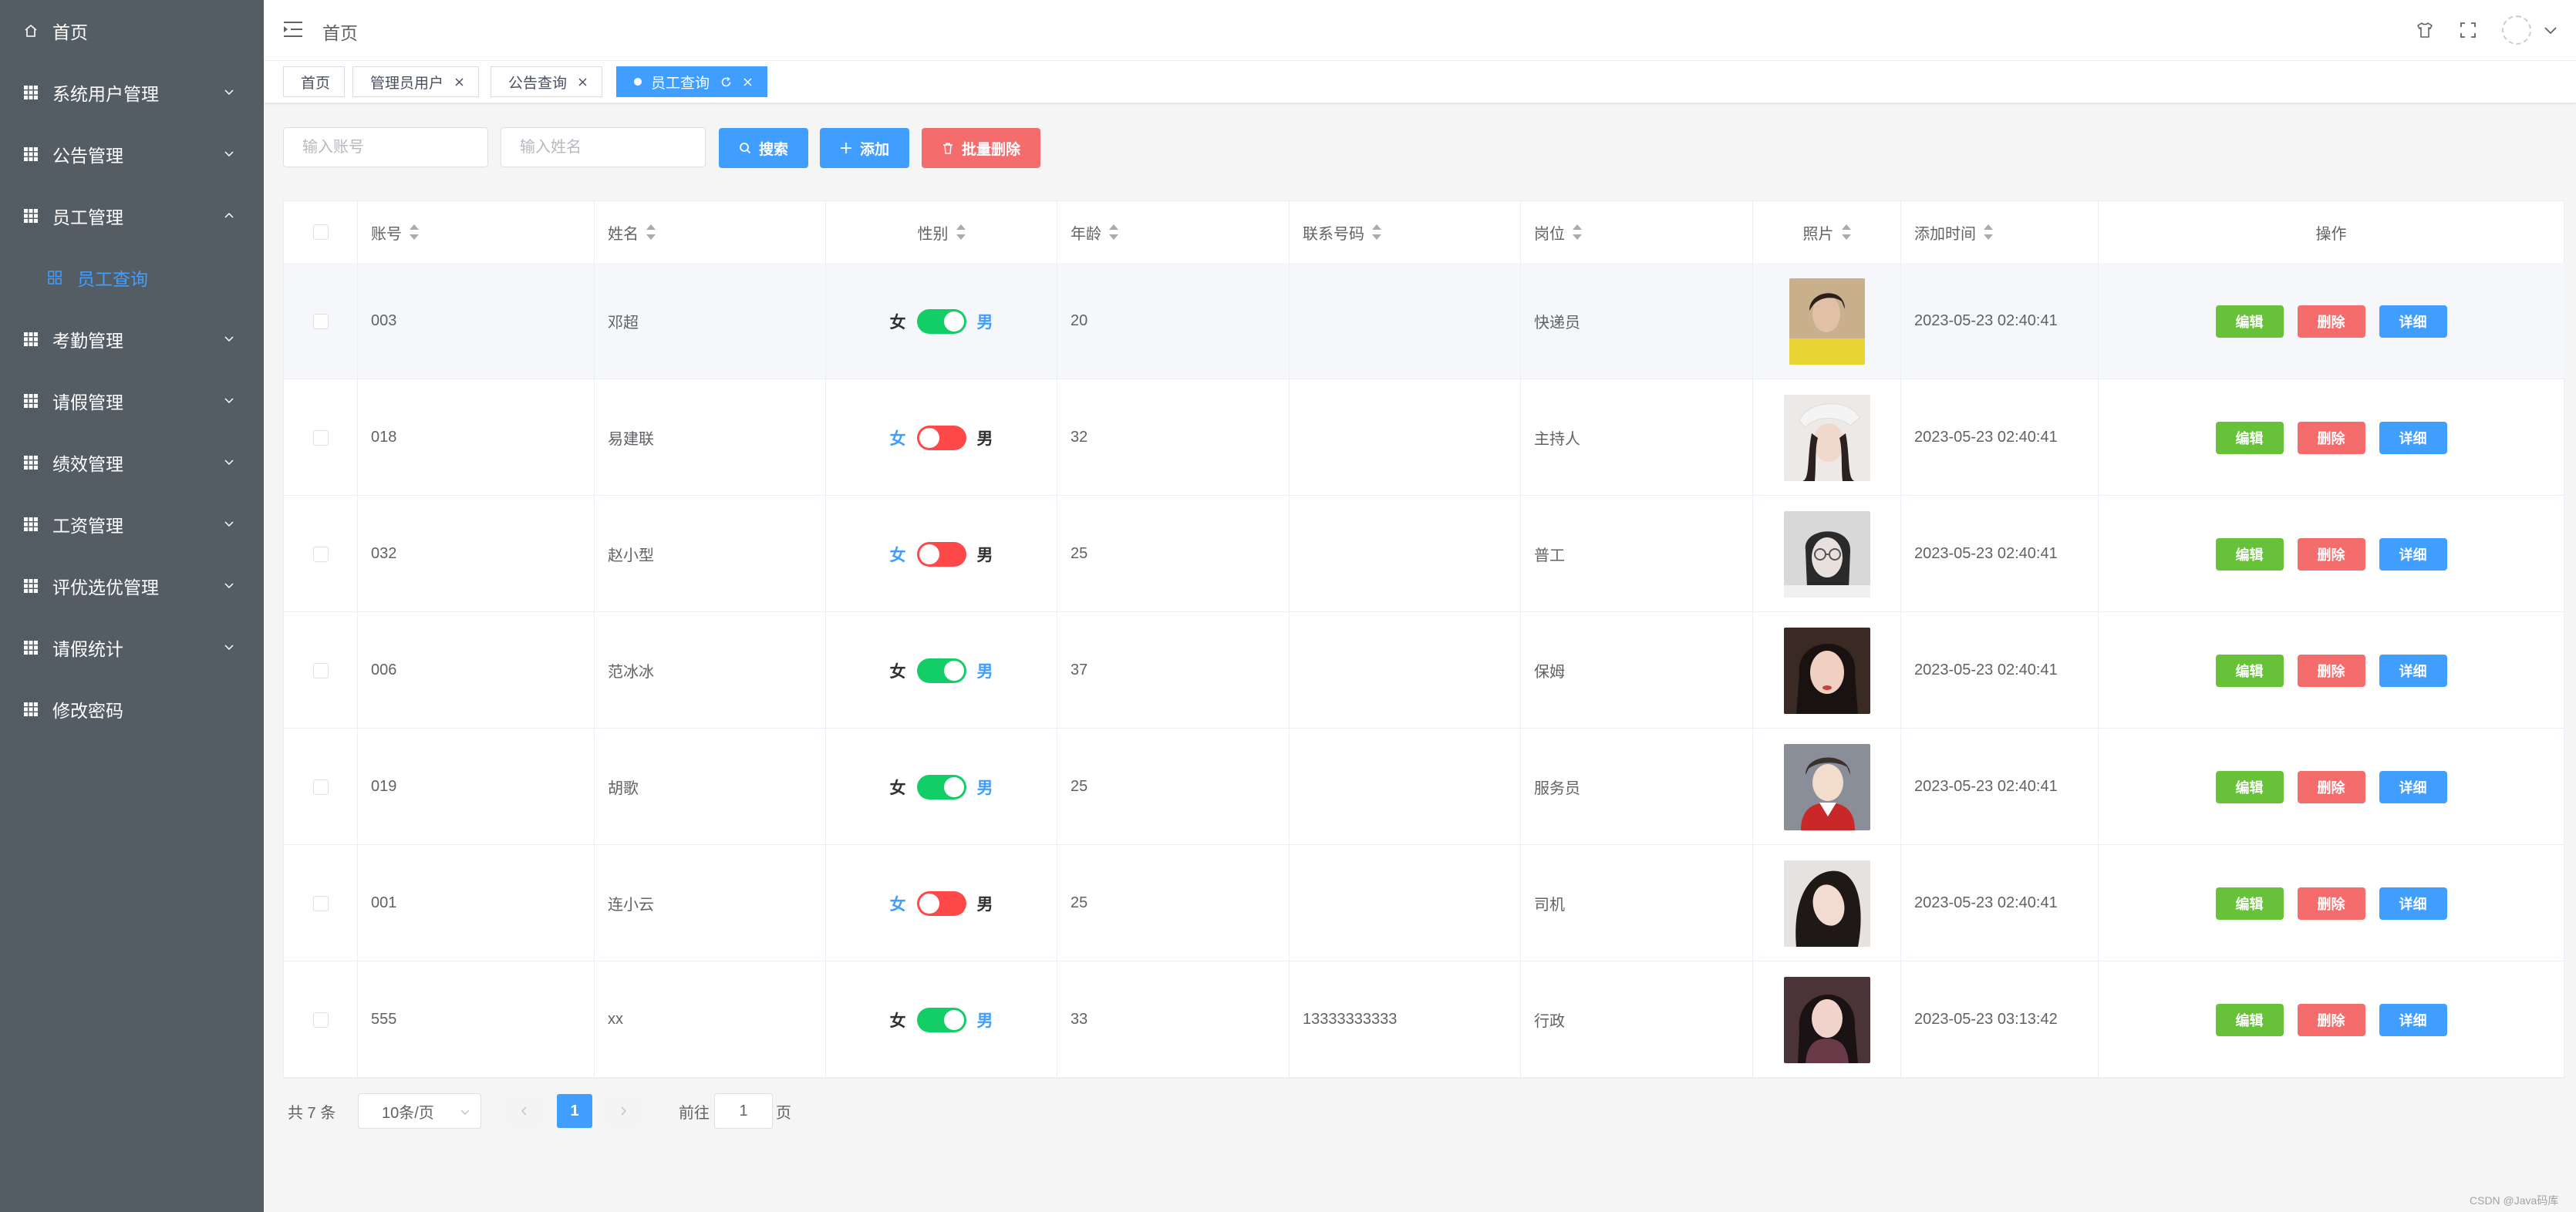 This screenshot has width=2576, height=1212. What do you see at coordinates (132, 647) in the screenshot?
I see `sidebar-item-leave-stats: 请假统计` at bounding box center [132, 647].